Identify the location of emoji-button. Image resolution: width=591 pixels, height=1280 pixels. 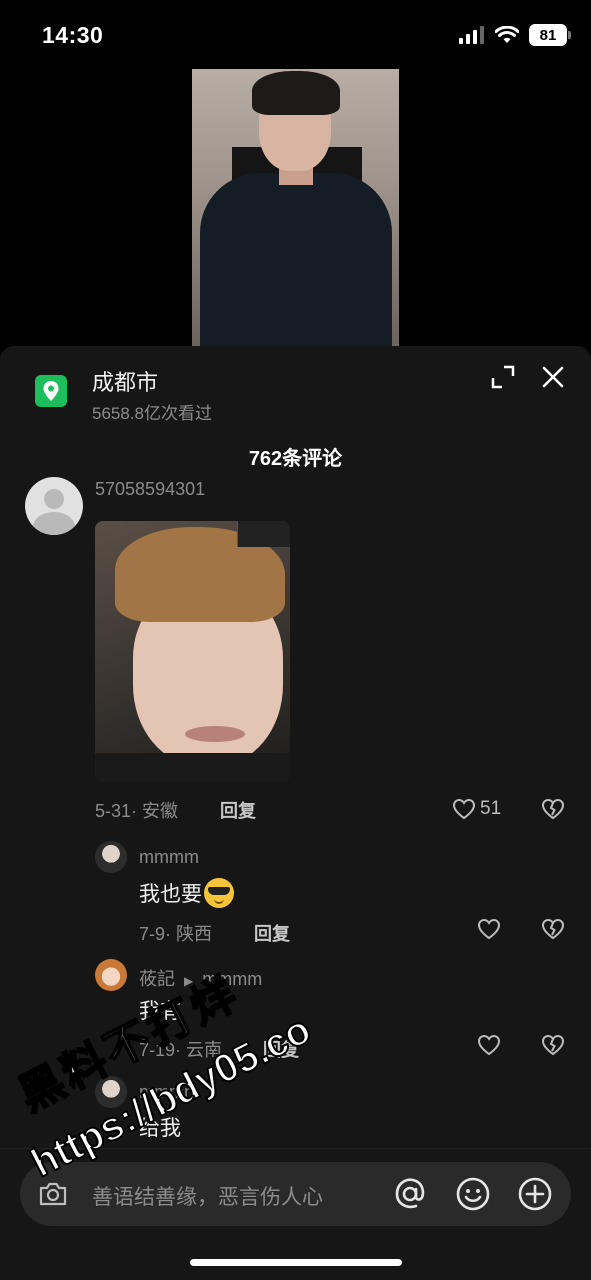
(473, 1194).